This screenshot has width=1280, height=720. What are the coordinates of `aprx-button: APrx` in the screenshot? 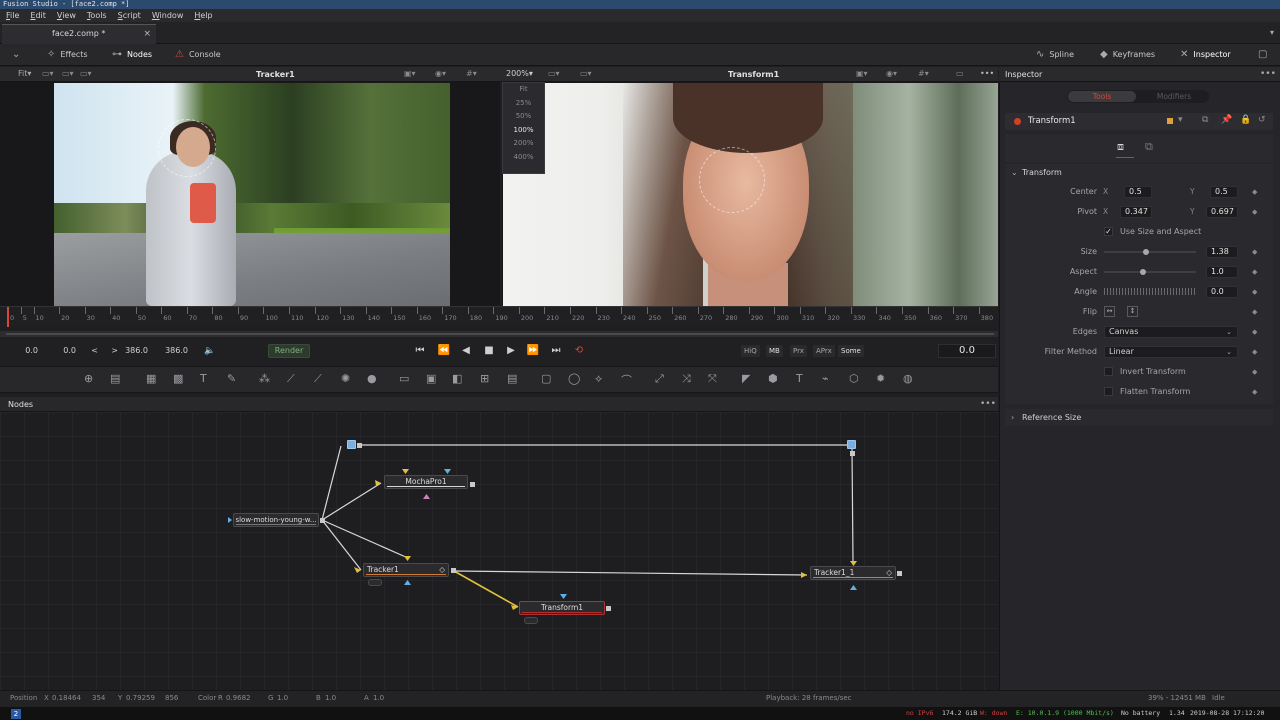 It's located at (824, 351).